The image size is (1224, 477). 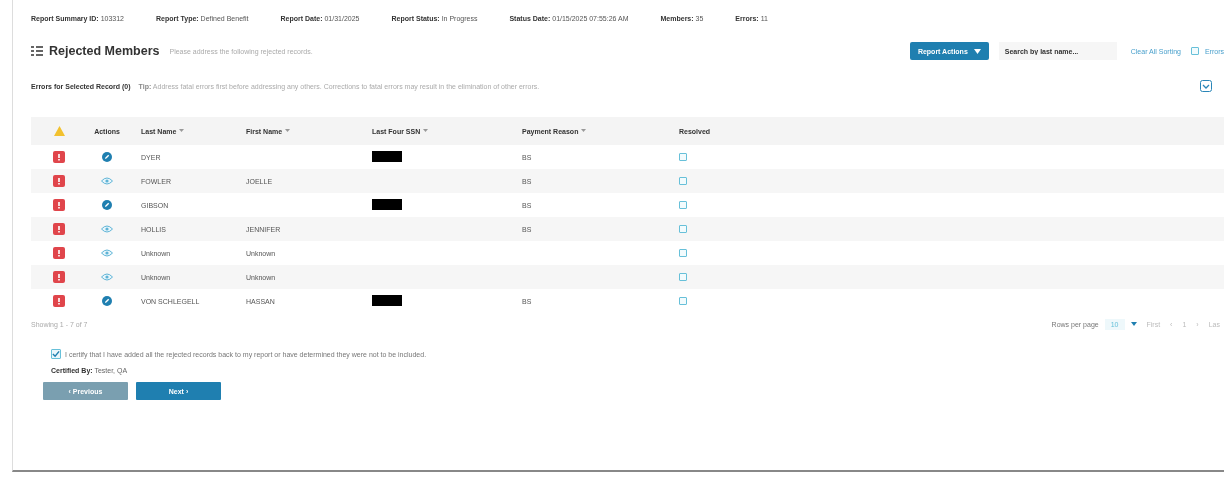 What do you see at coordinates (59, 131) in the screenshot?
I see `warning-icon` at bounding box center [59, 131].